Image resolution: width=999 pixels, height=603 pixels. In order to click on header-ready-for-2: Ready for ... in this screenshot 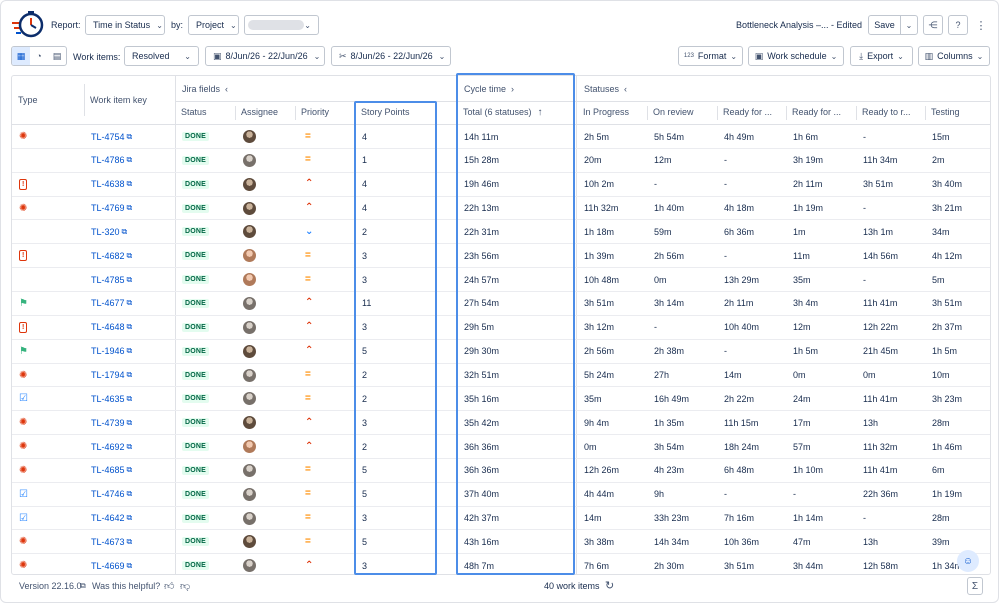, I will do `click(821, 112)`.